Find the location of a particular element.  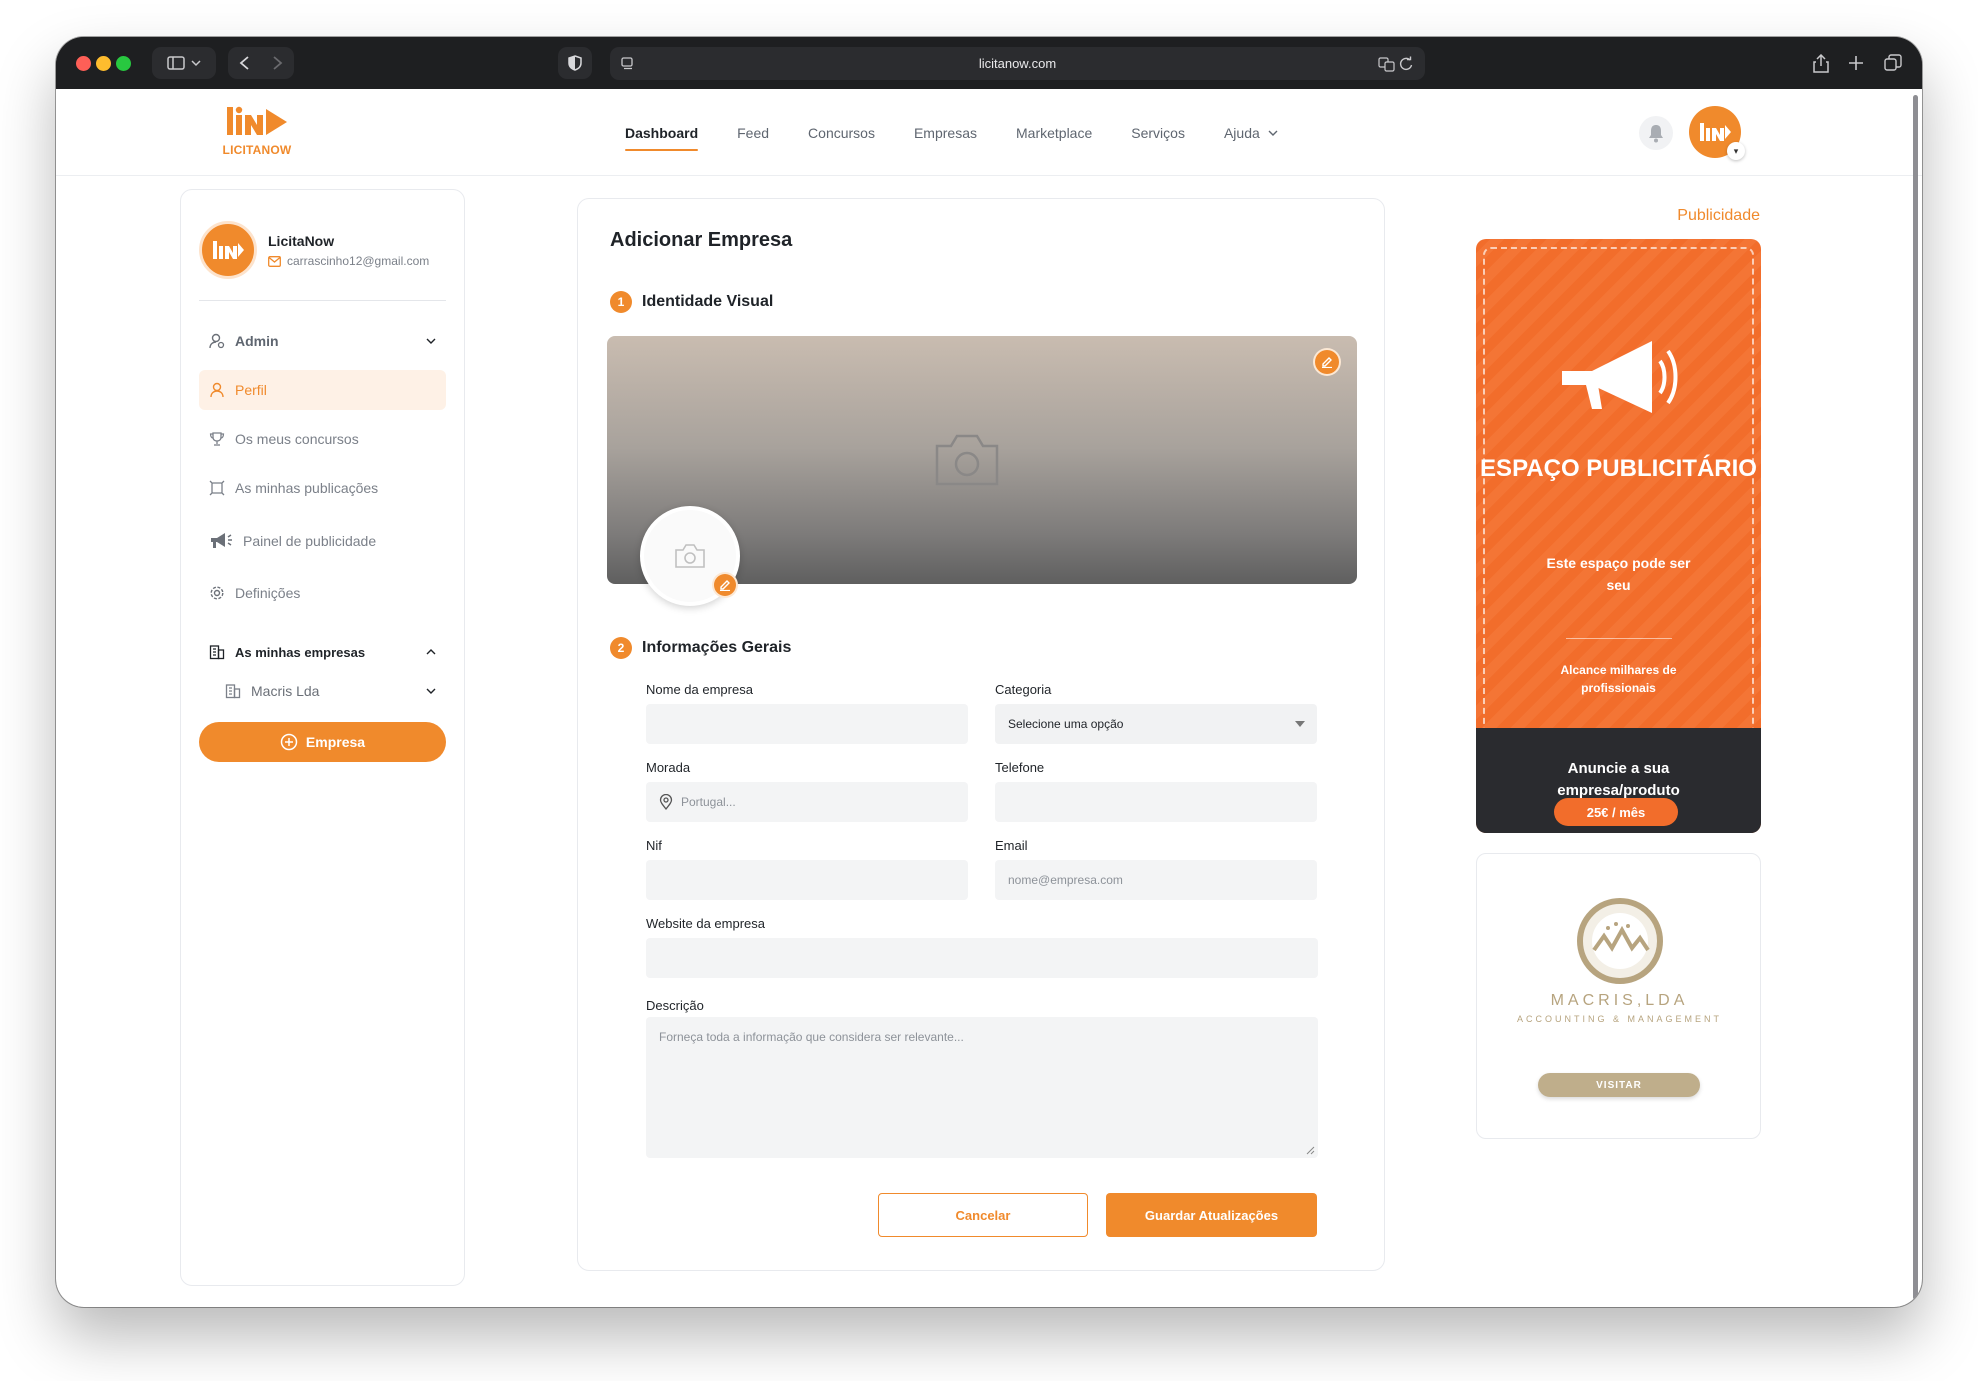

sidebar-item-concursos: Os meus concursos is located at coordinates (322, 439).